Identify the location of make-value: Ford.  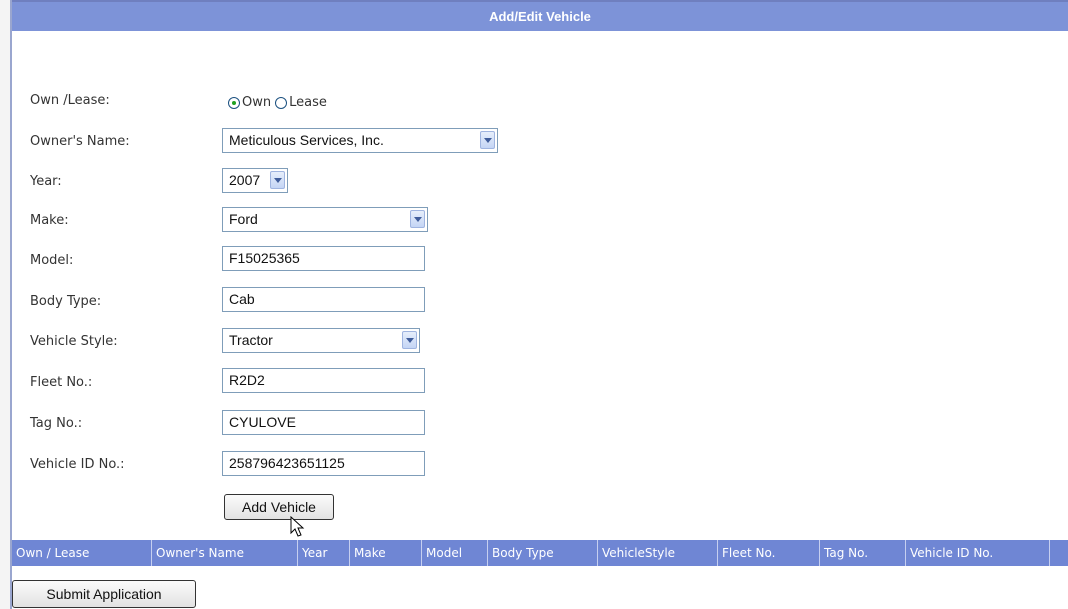
(243, 219).